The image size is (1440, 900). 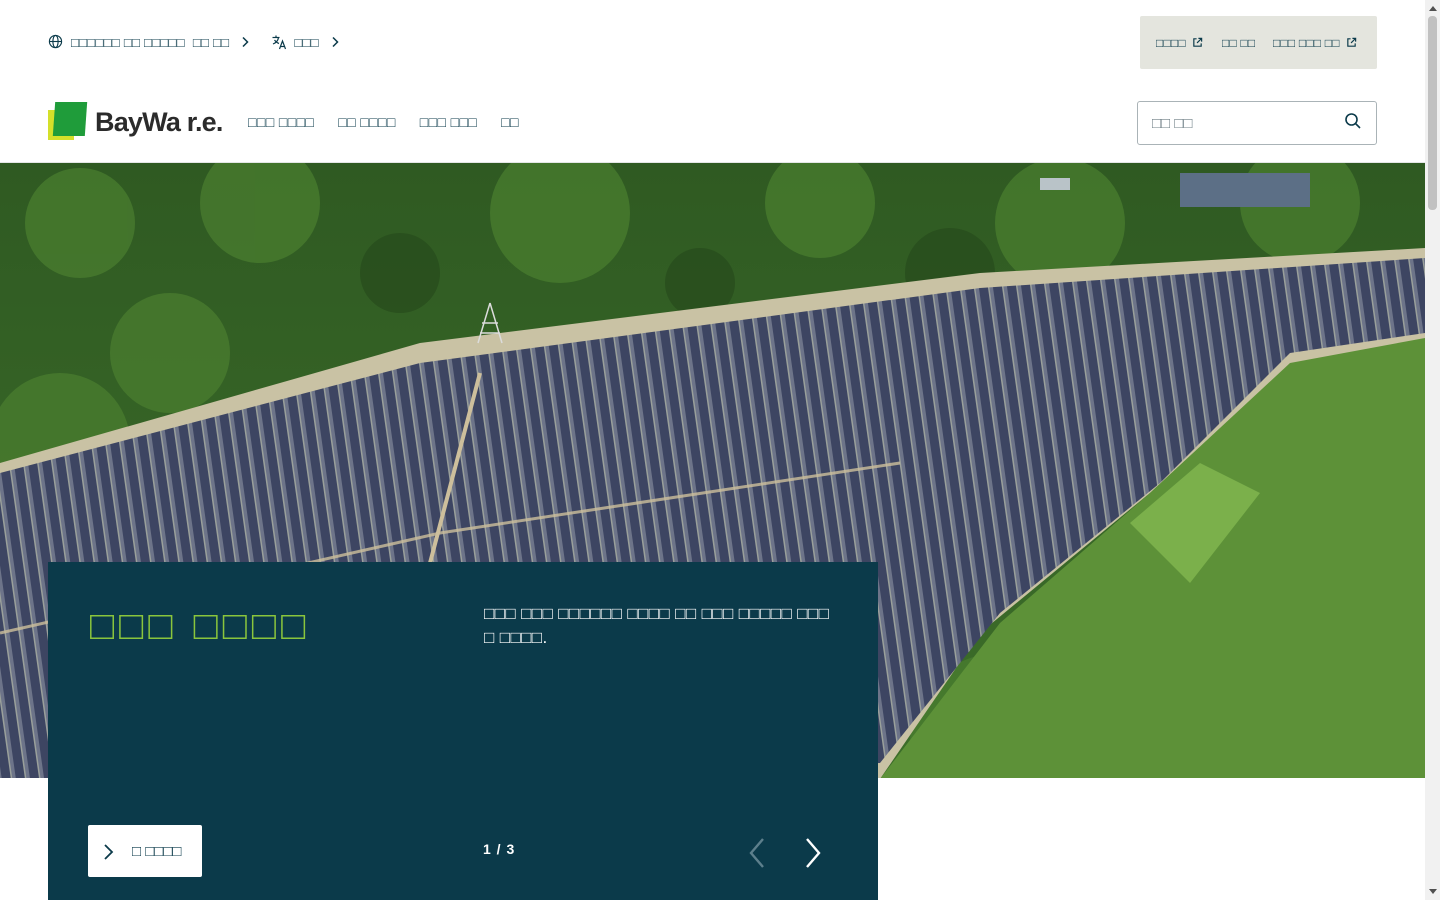 I want to click on search-input, so click(x=1242, y=123).